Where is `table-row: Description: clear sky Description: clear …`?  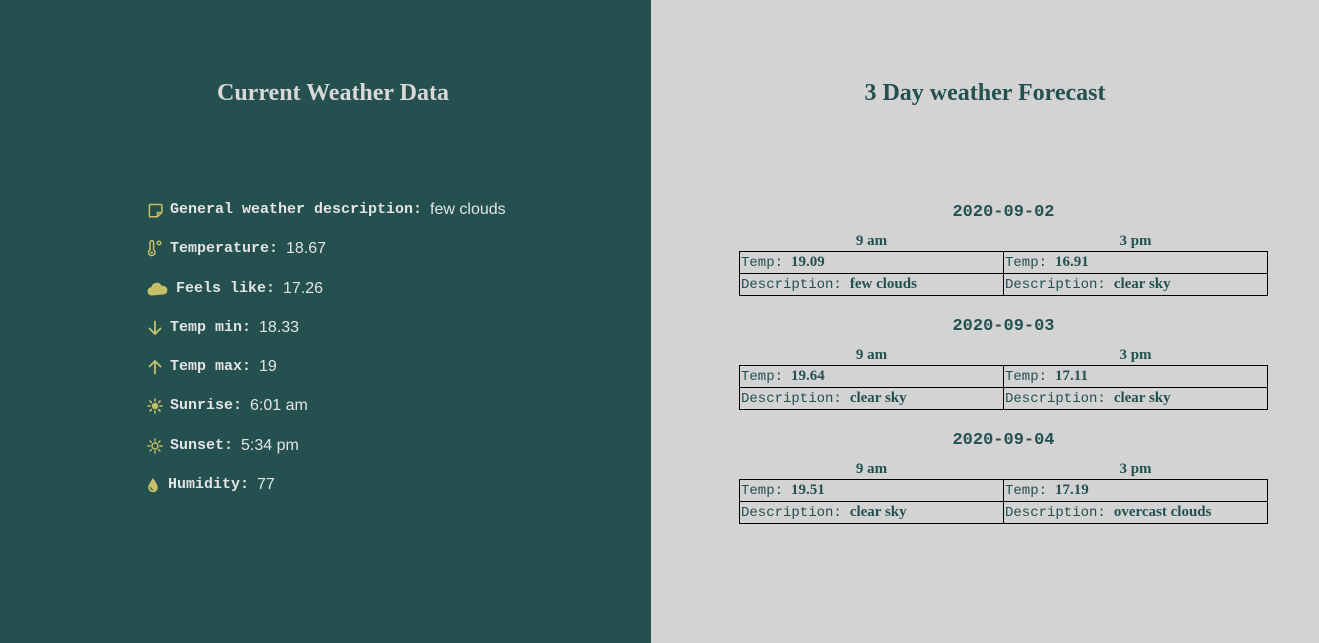
table-row: Description: clear sky Description: clear … is located at coordinates (1003, 398).